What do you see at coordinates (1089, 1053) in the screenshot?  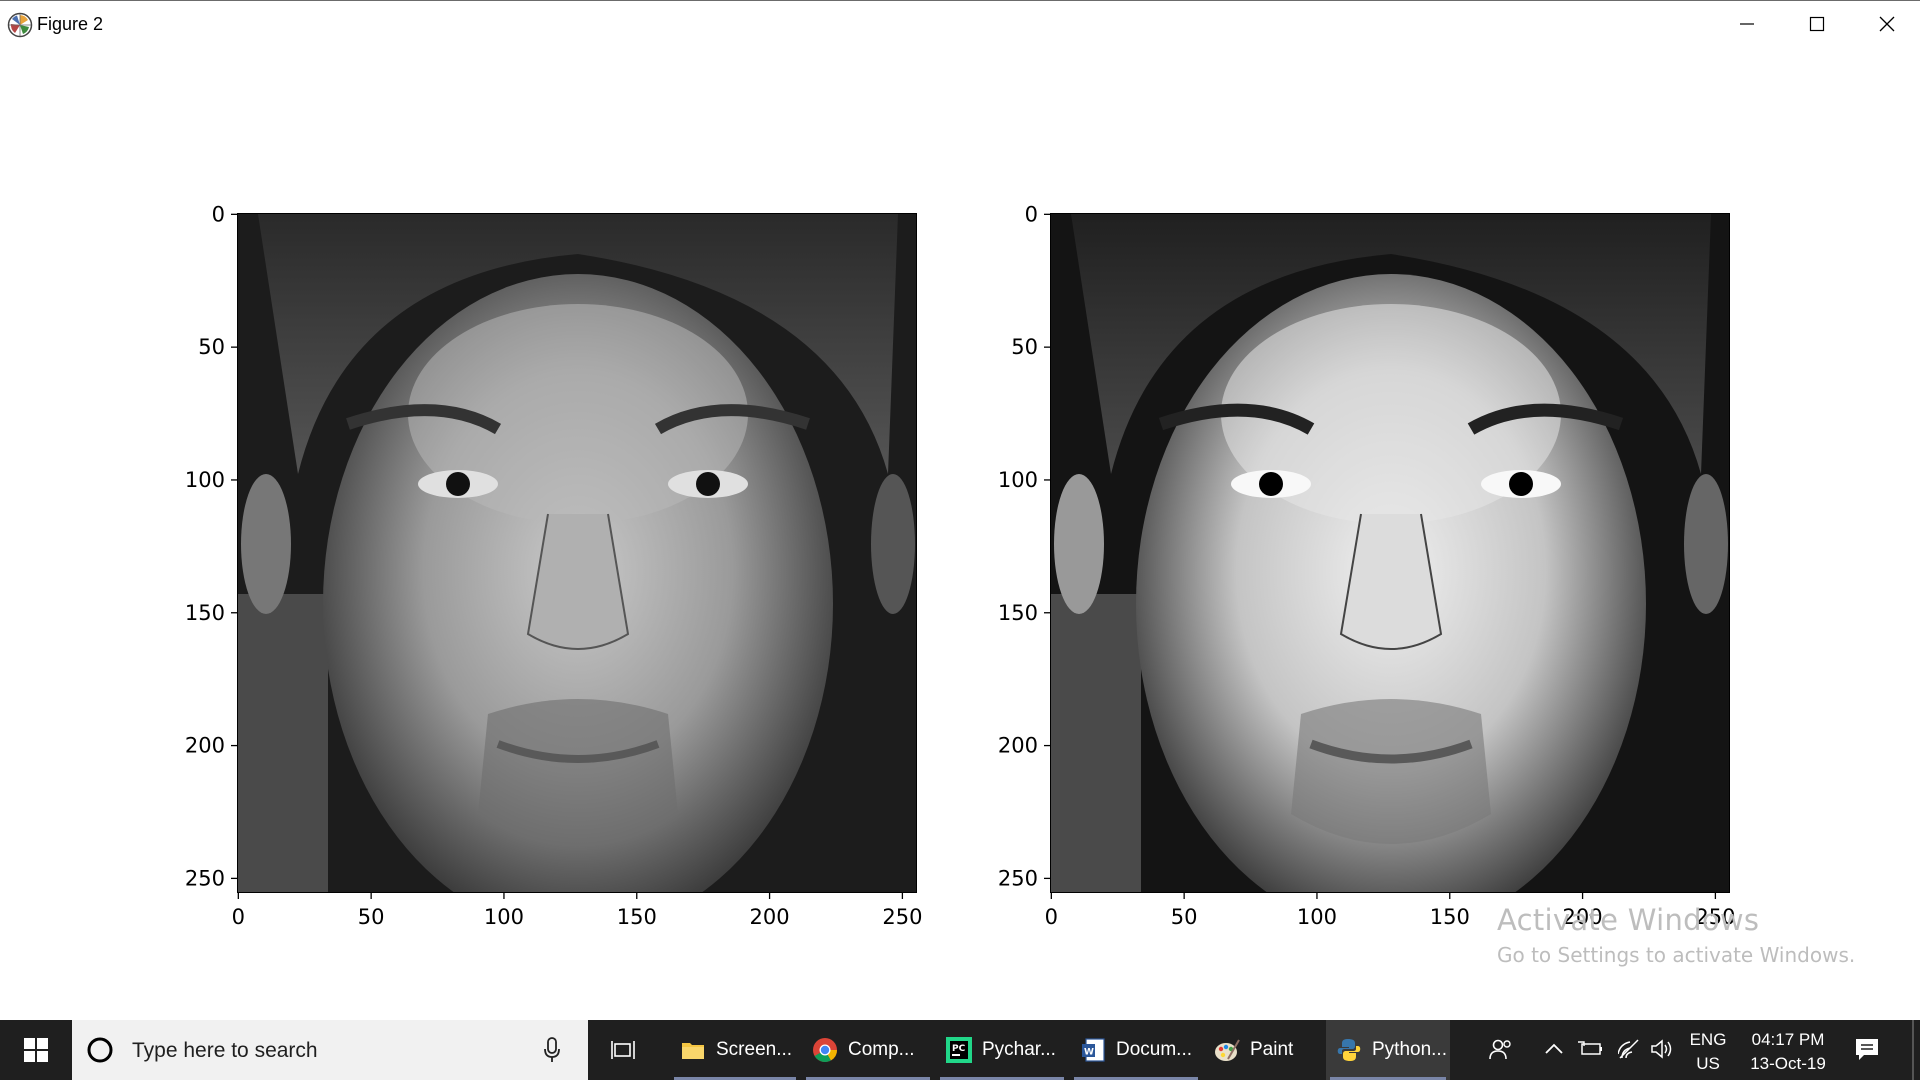 I see `svg-text: W` at bounding box center [1089, 1053].